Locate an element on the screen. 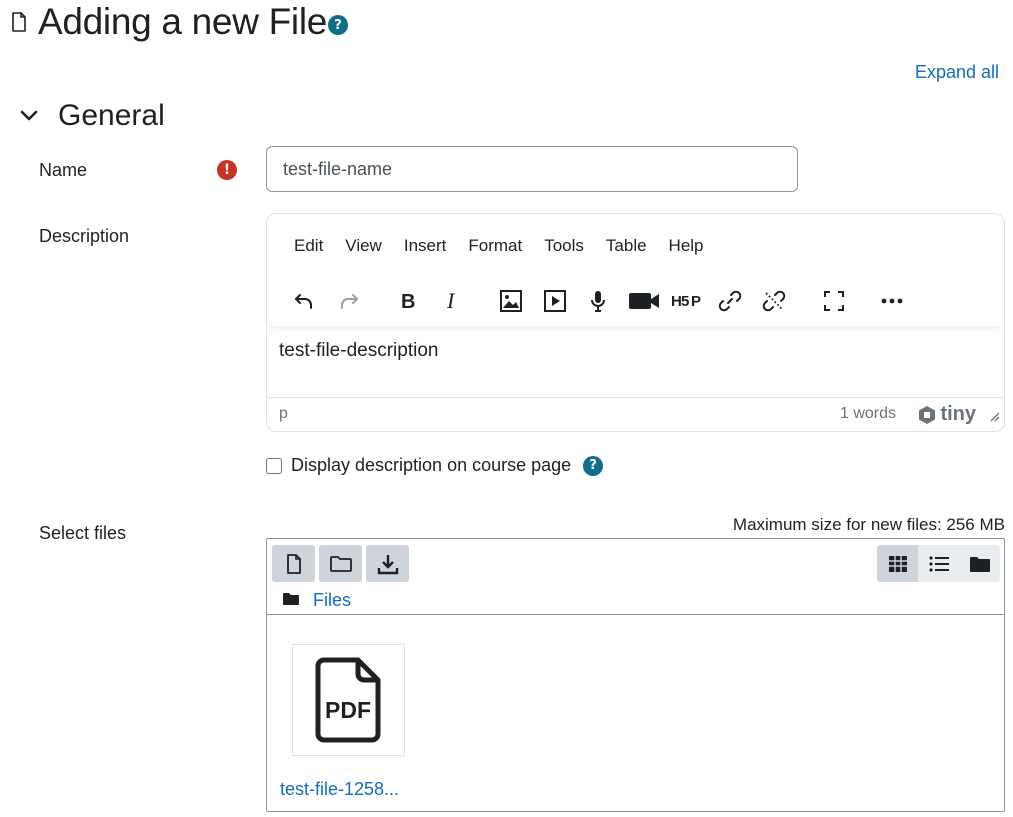 The width and height of the screenshot is (1013, 817). tiny-logo: tiny is located at coordinates (946, 414).